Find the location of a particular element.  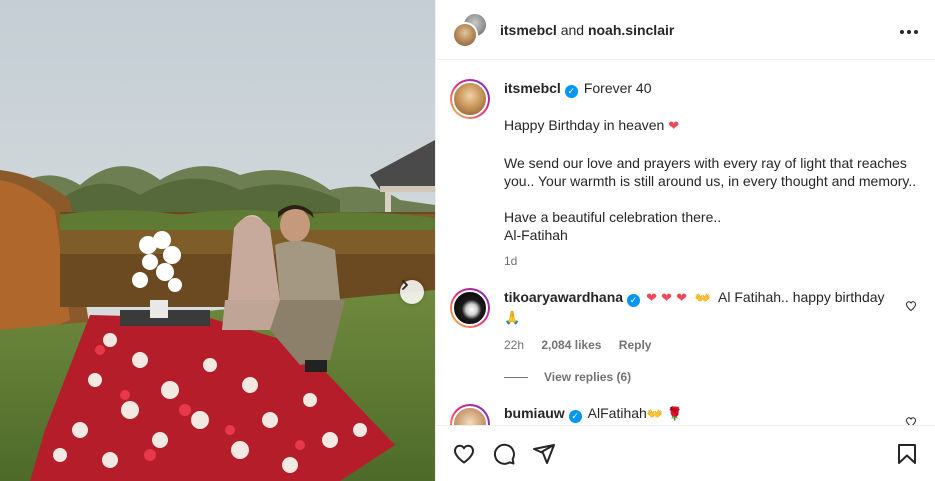

more-options-button is located at coordinates (909, 29).